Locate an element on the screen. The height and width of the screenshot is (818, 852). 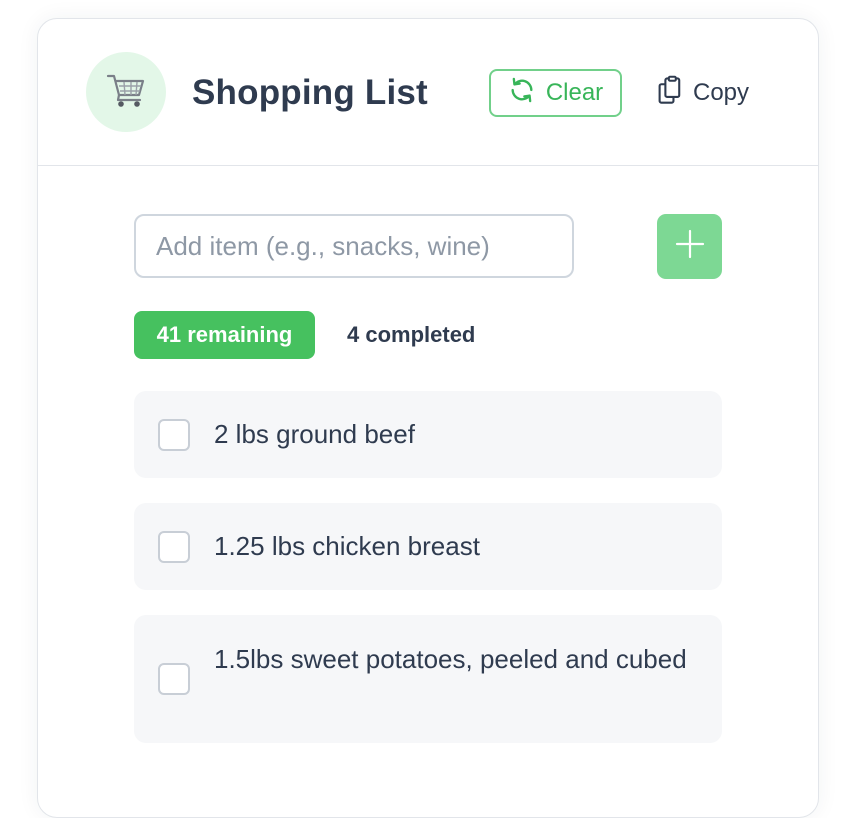
copy-button: Copy is located at coordinates (702, 93).